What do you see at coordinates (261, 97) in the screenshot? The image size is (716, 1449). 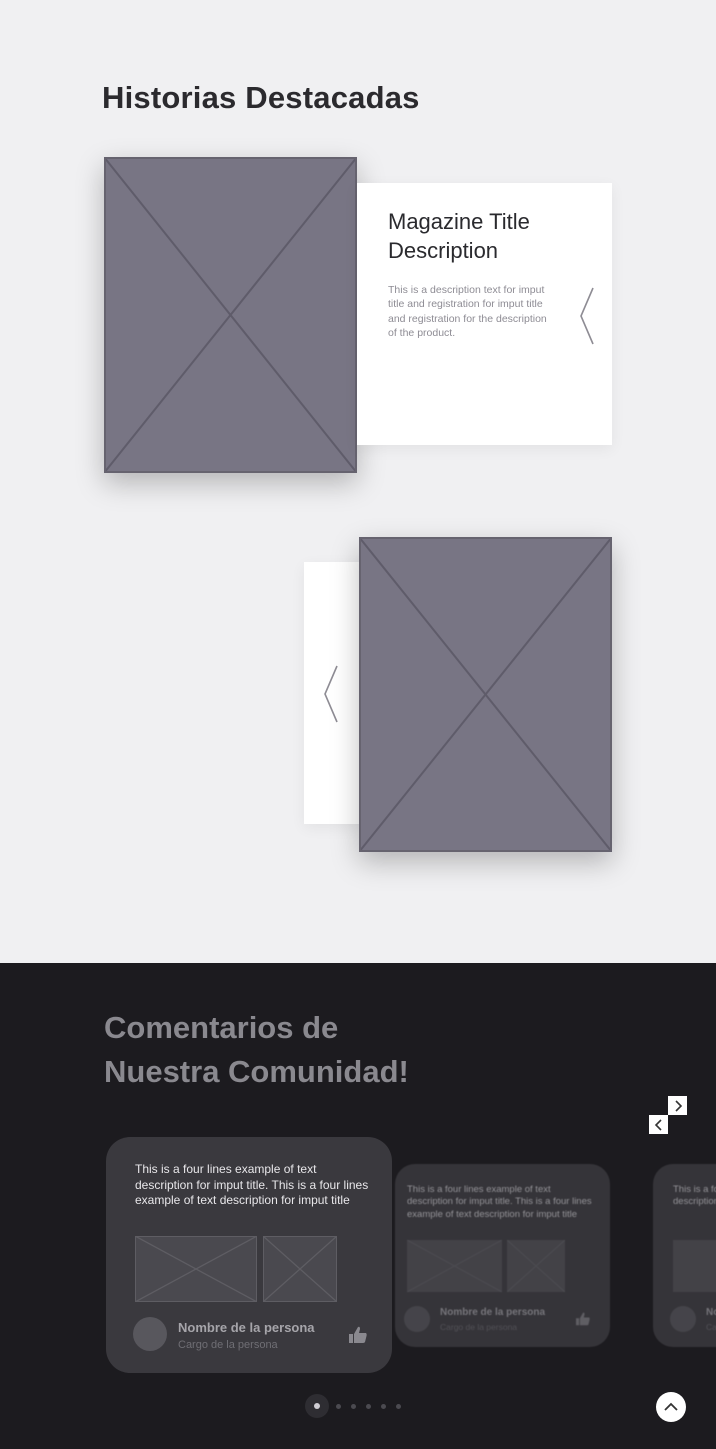 I see `featured-heading: Historias Destacadas` at bounding box center [261, 97].